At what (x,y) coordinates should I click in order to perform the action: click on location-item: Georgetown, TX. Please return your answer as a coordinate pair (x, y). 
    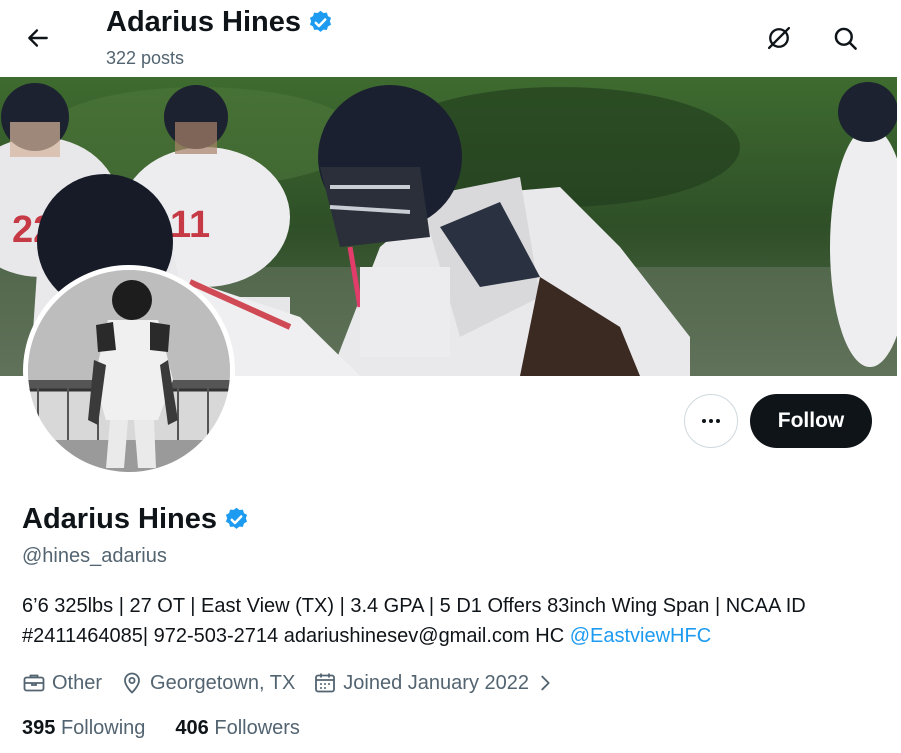
    Looking at the image, I should click on (207, 683).